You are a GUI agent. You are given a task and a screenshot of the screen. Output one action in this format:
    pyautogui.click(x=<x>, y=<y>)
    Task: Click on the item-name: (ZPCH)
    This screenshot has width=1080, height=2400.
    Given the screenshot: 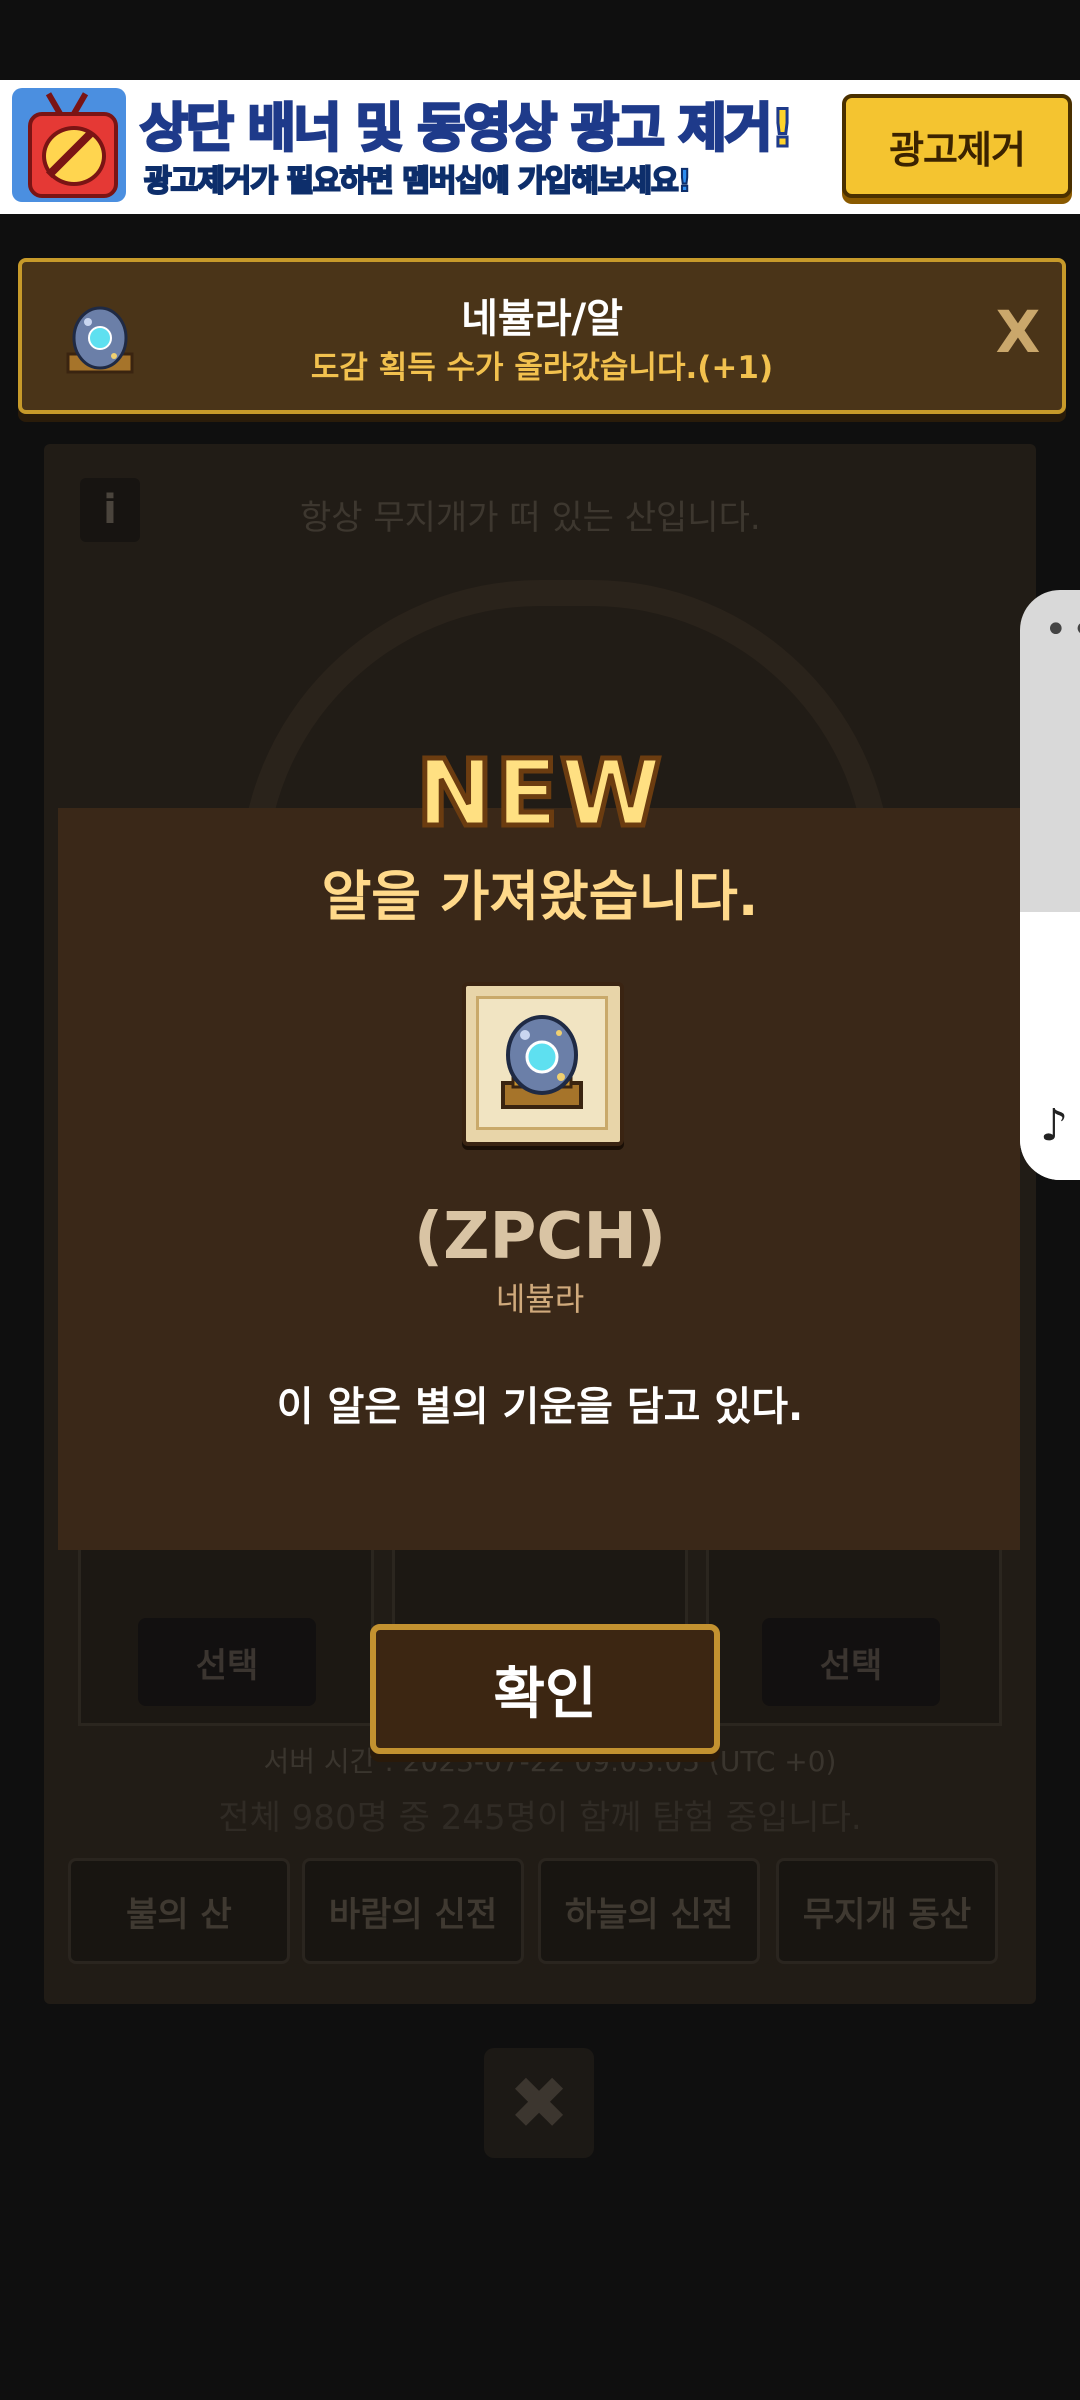 What is the action you would take?
    pyautogui.click(x=540, y=1237)
    